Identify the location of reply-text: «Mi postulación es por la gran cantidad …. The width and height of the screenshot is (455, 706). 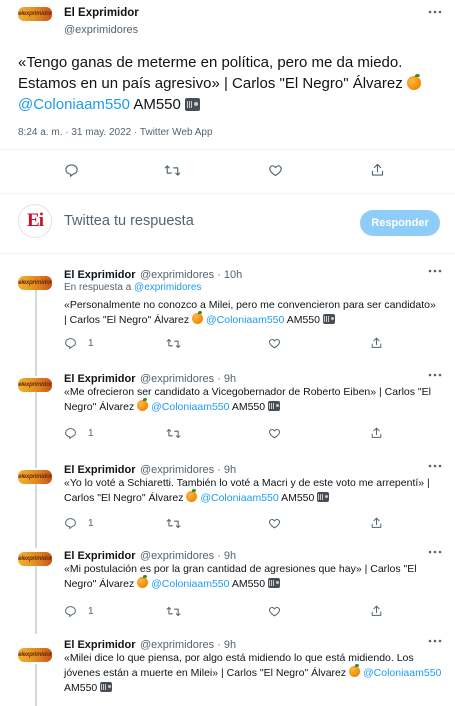
(252, 577).